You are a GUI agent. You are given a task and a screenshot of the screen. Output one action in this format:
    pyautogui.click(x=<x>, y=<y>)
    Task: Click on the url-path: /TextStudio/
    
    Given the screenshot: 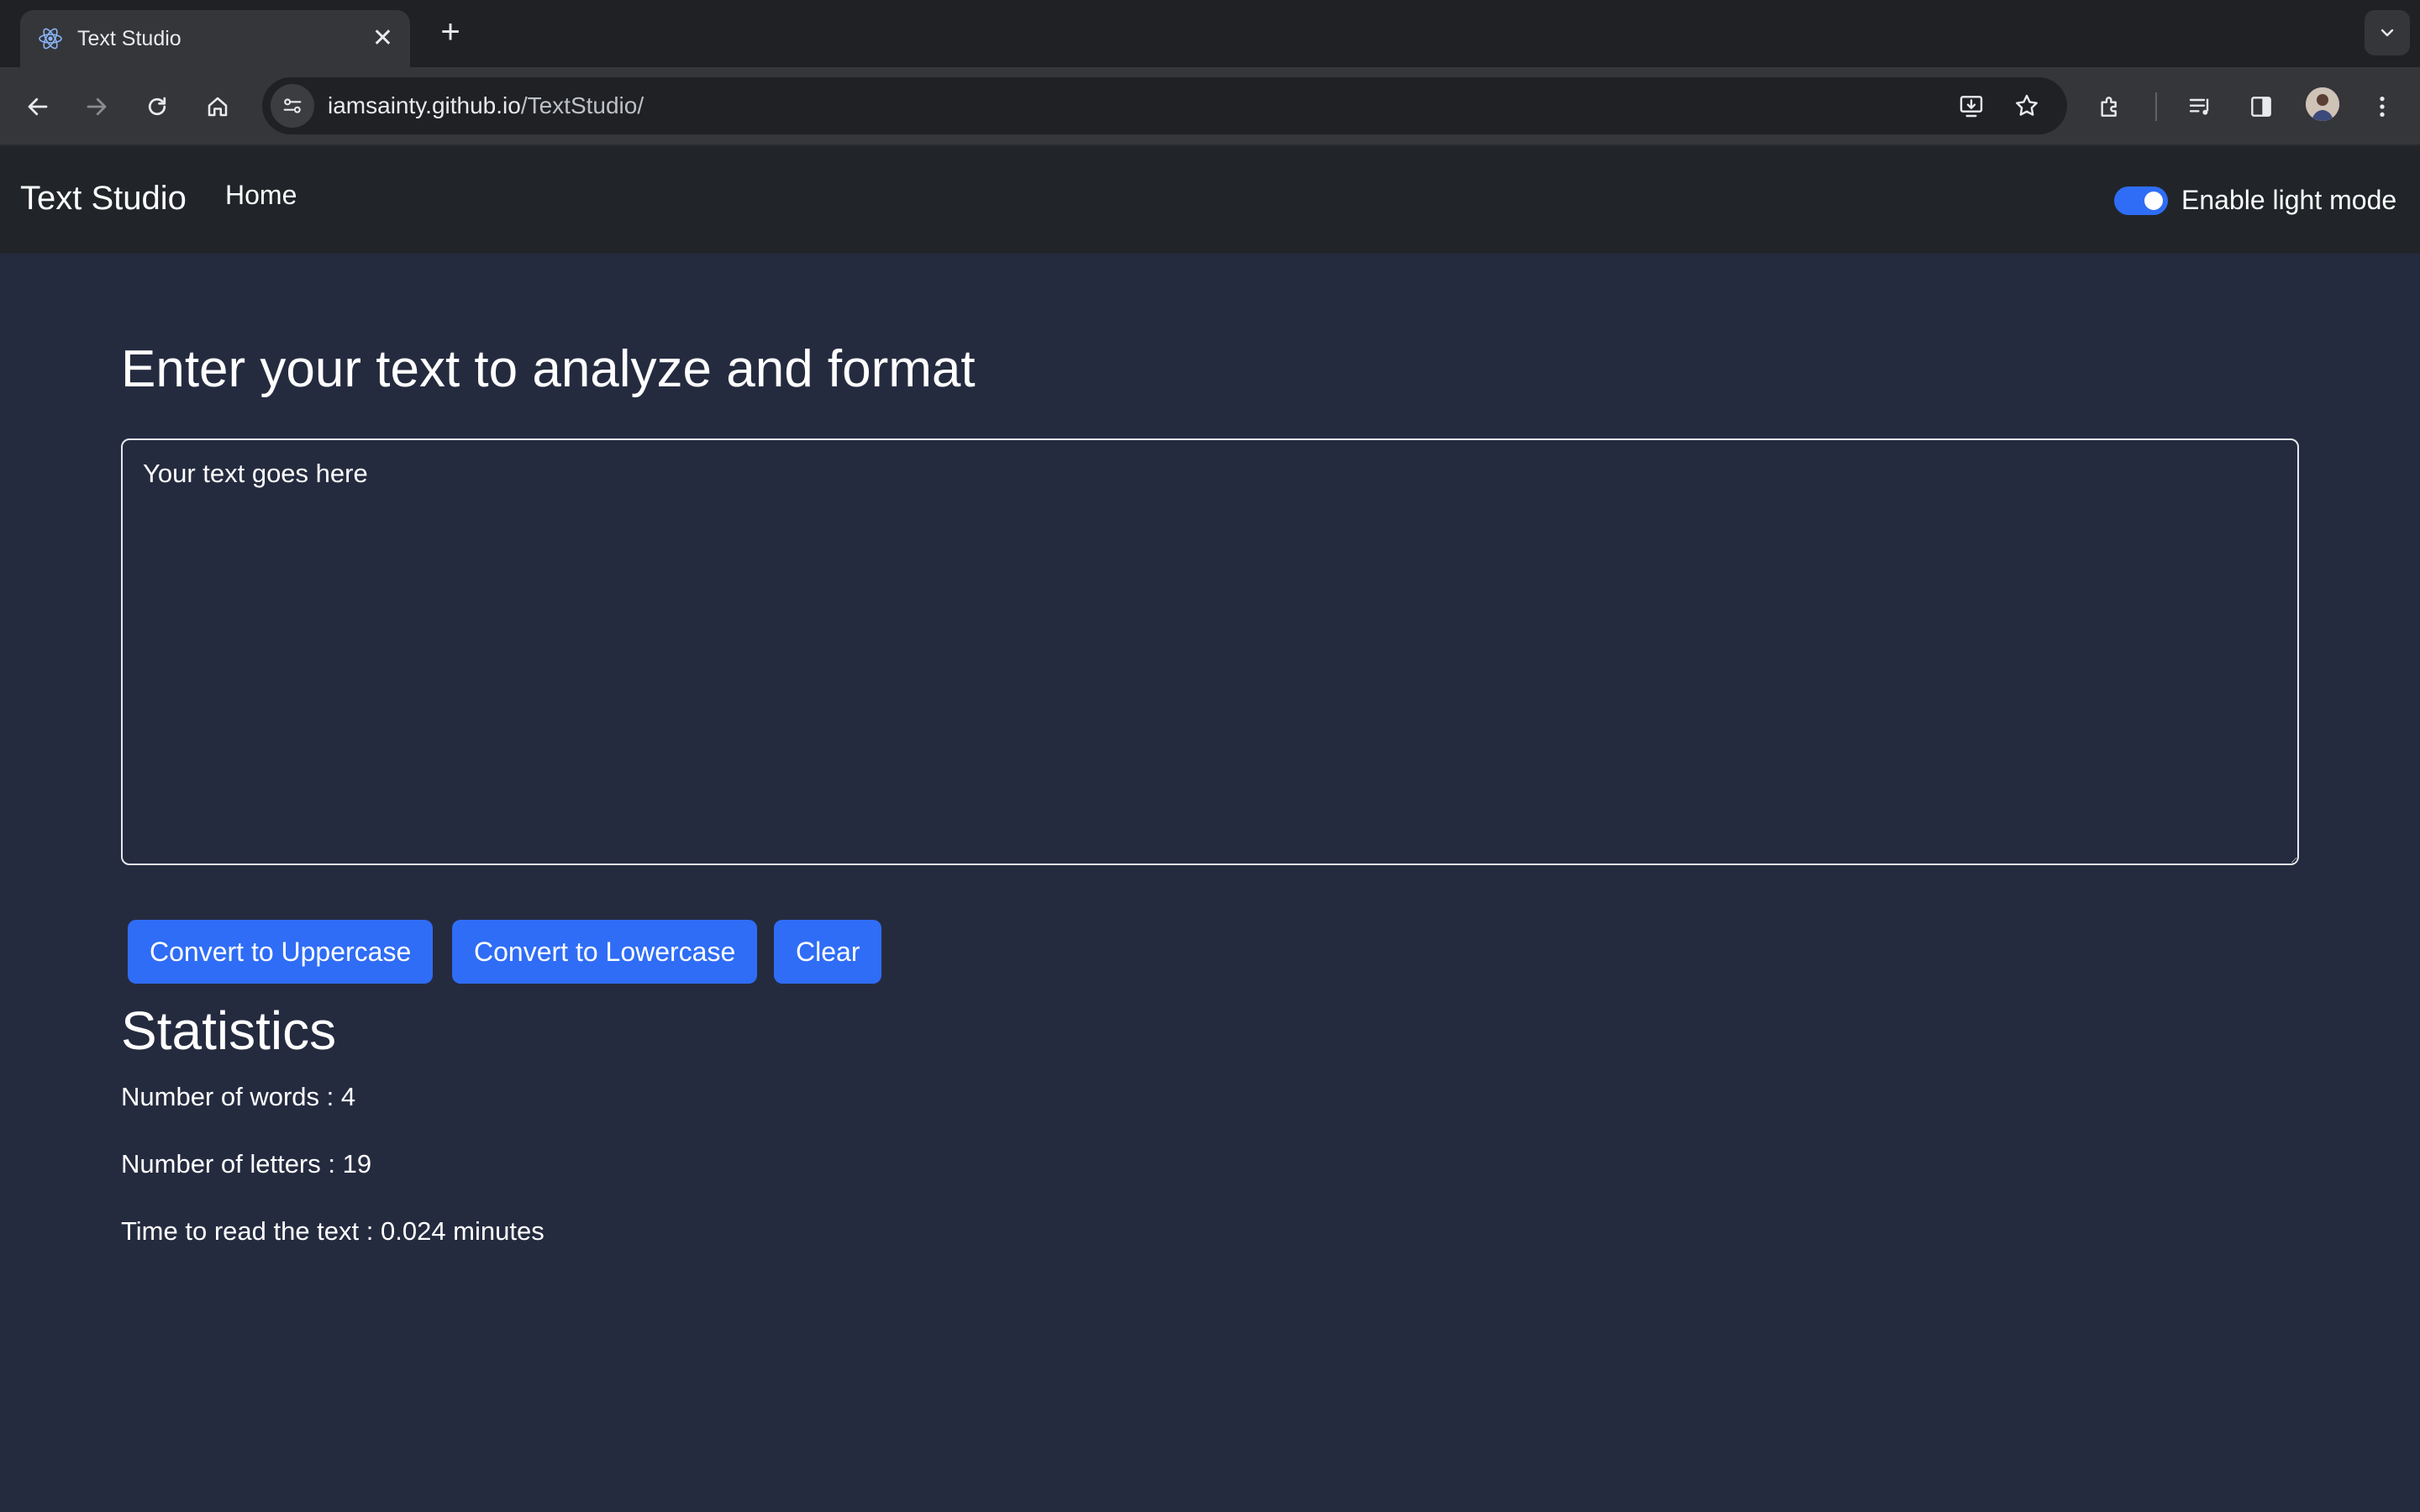 What is the action you would take?
    pyautogui.click(x=582, y=105)
    